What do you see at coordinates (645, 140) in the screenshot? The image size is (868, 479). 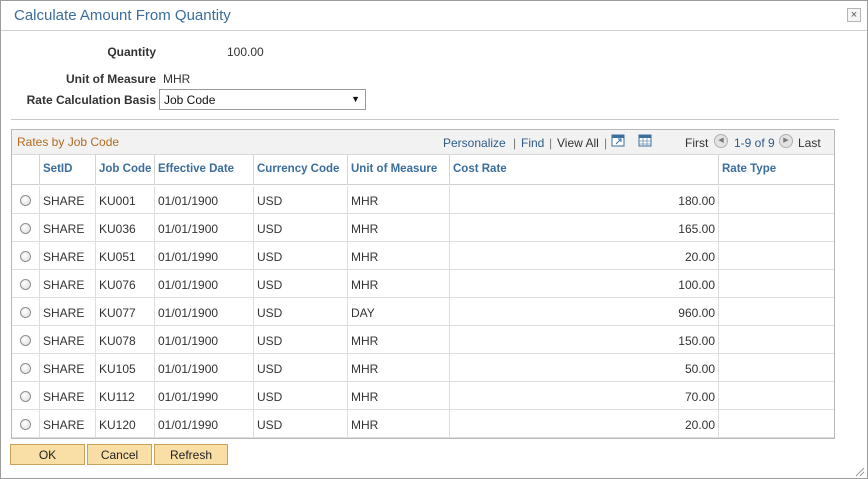 I see `download-spreadsheet-icon` at bounding box center [645, 140].